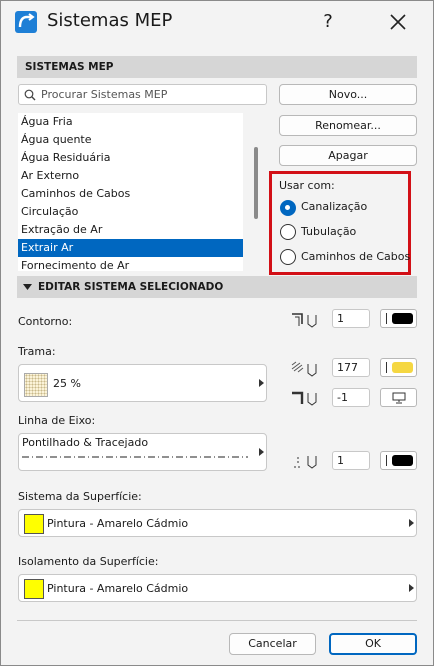  I want to click on trama-color-swatch, so click(402, 367).